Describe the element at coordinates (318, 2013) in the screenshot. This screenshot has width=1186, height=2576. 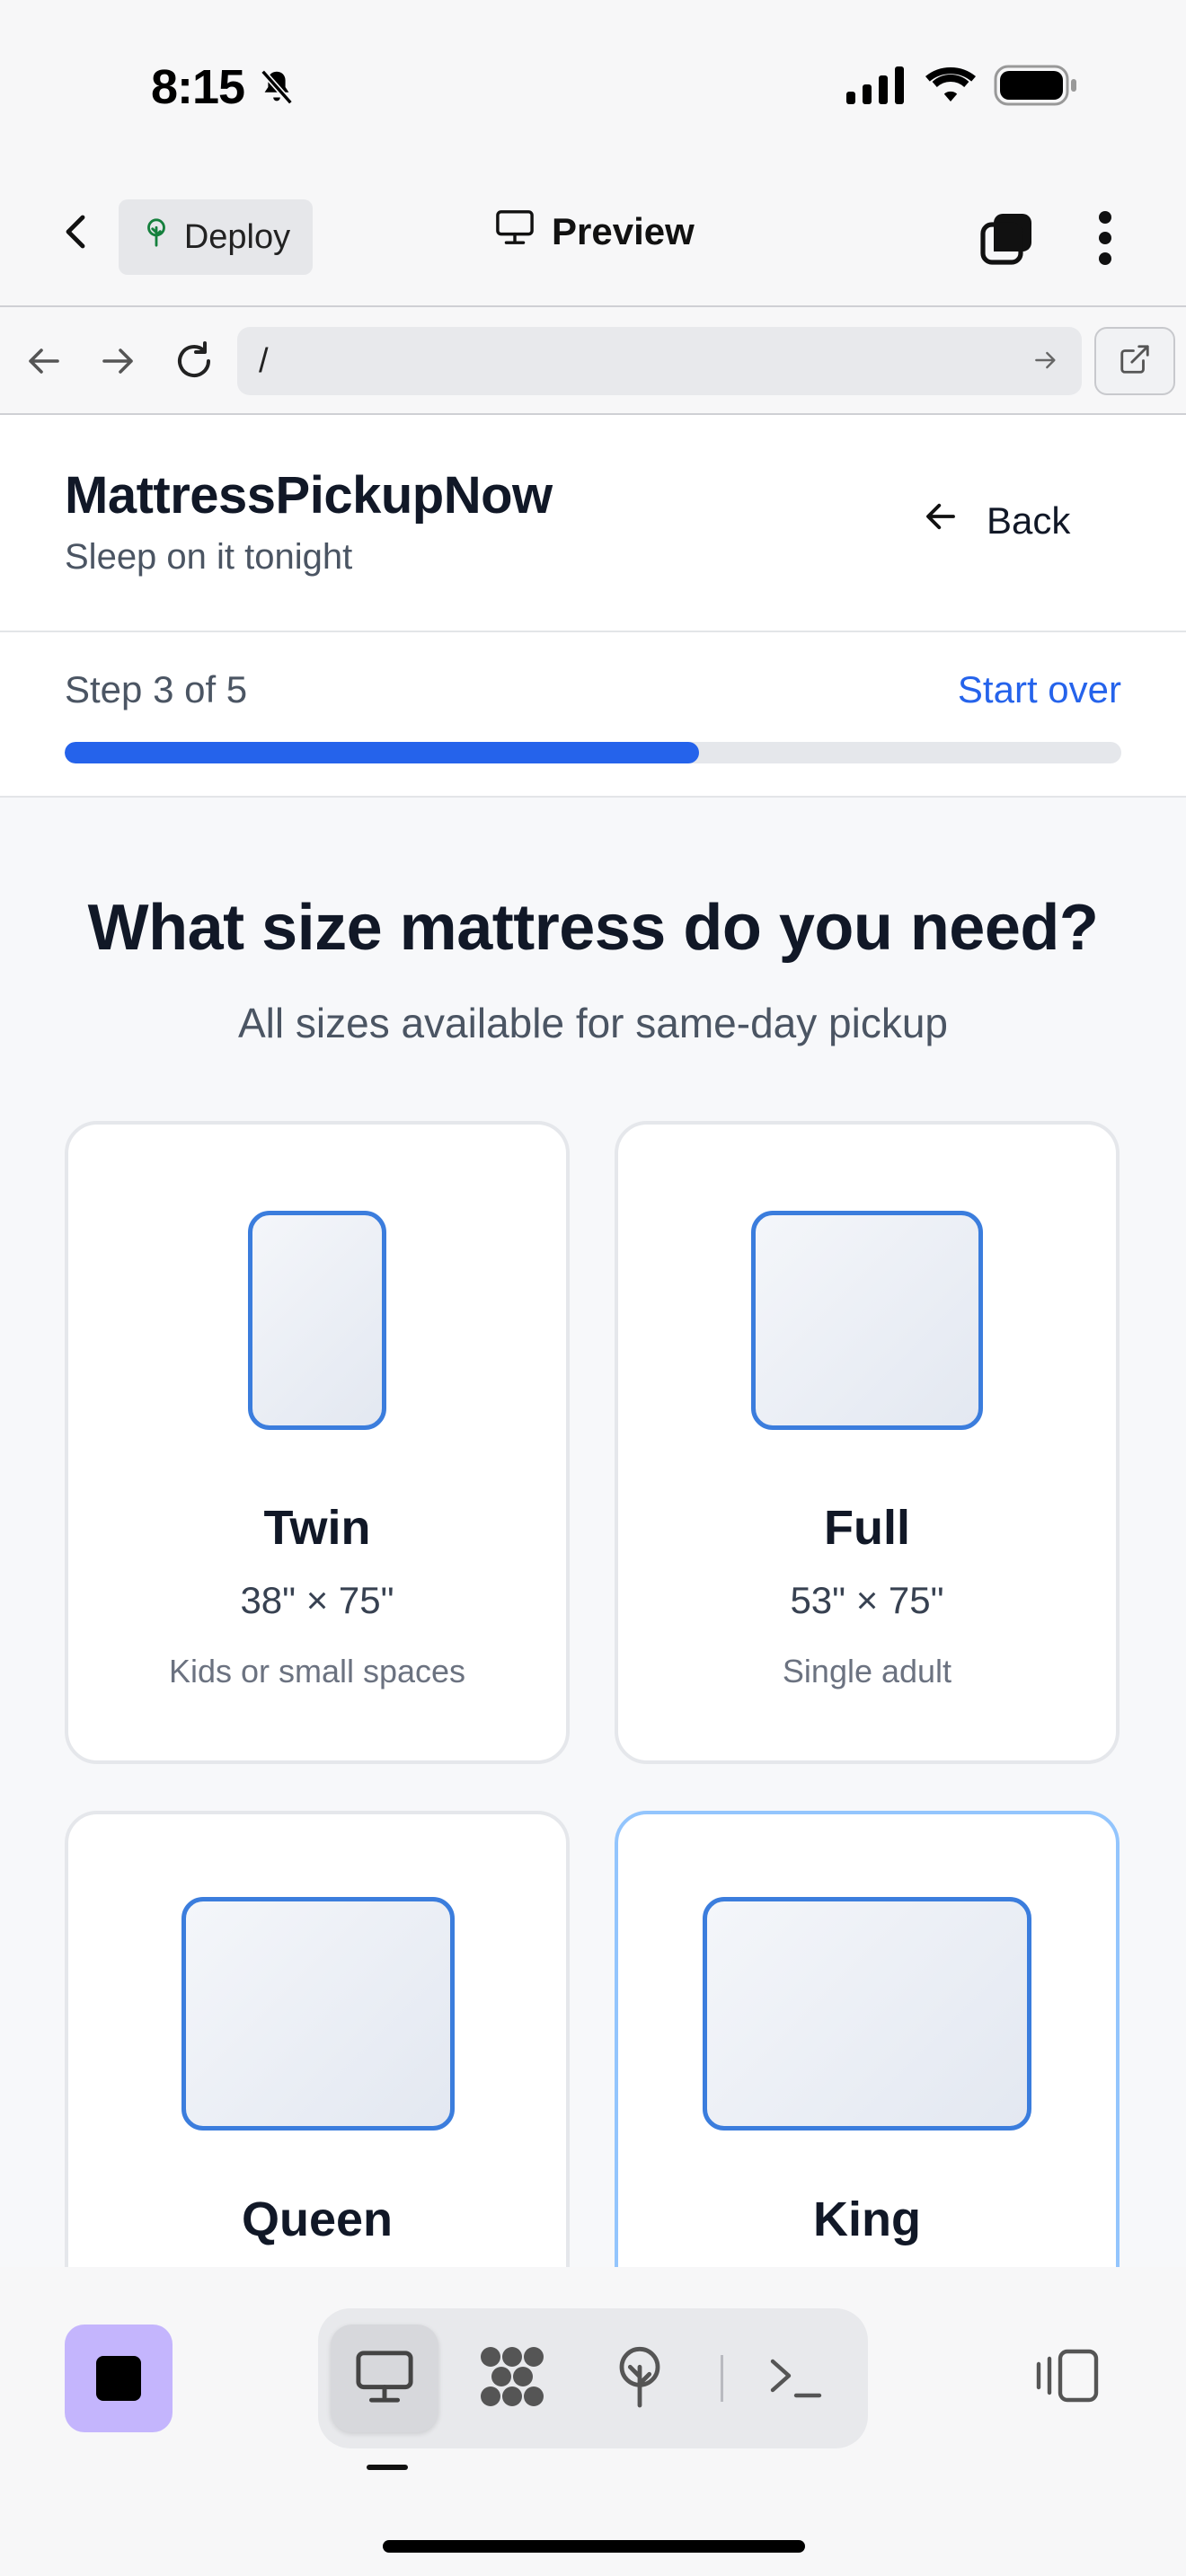
I see `queen-mattress-icon` at that location.